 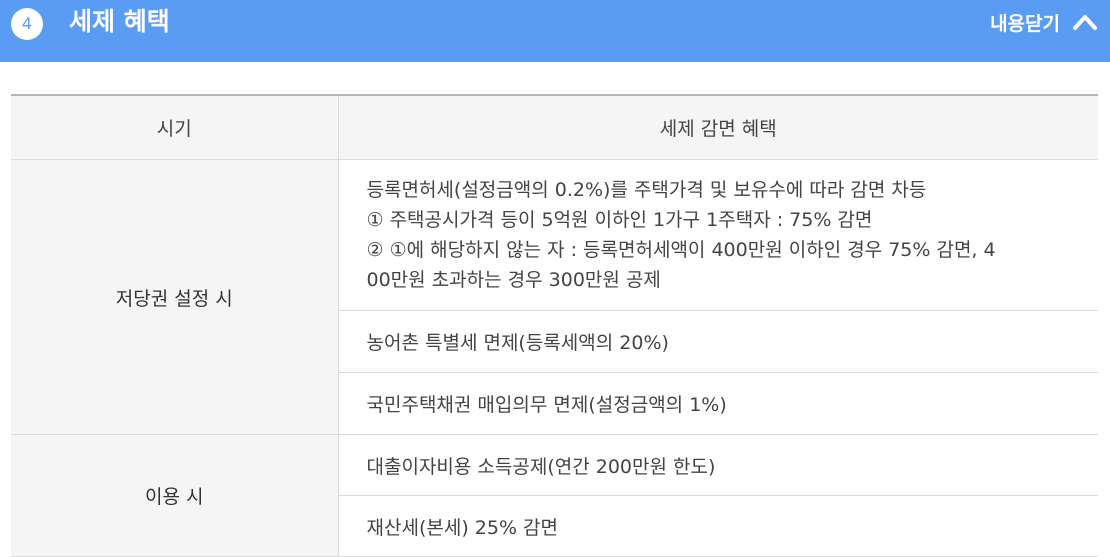 I want to click on collapse-content-button: 내용닫기, so click(x=1044, y=22).